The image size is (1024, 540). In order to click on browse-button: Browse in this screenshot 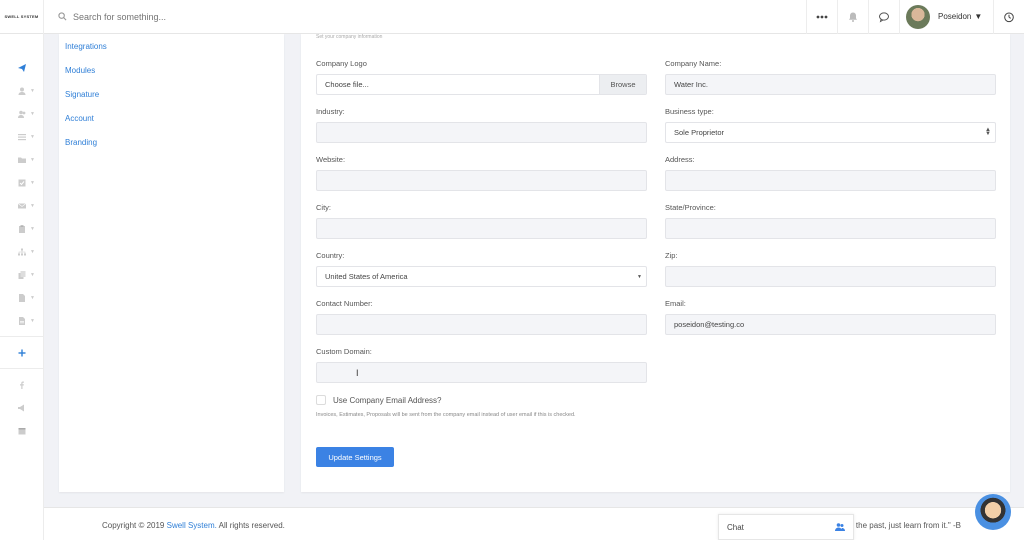, I will do `click(622, 84)`.